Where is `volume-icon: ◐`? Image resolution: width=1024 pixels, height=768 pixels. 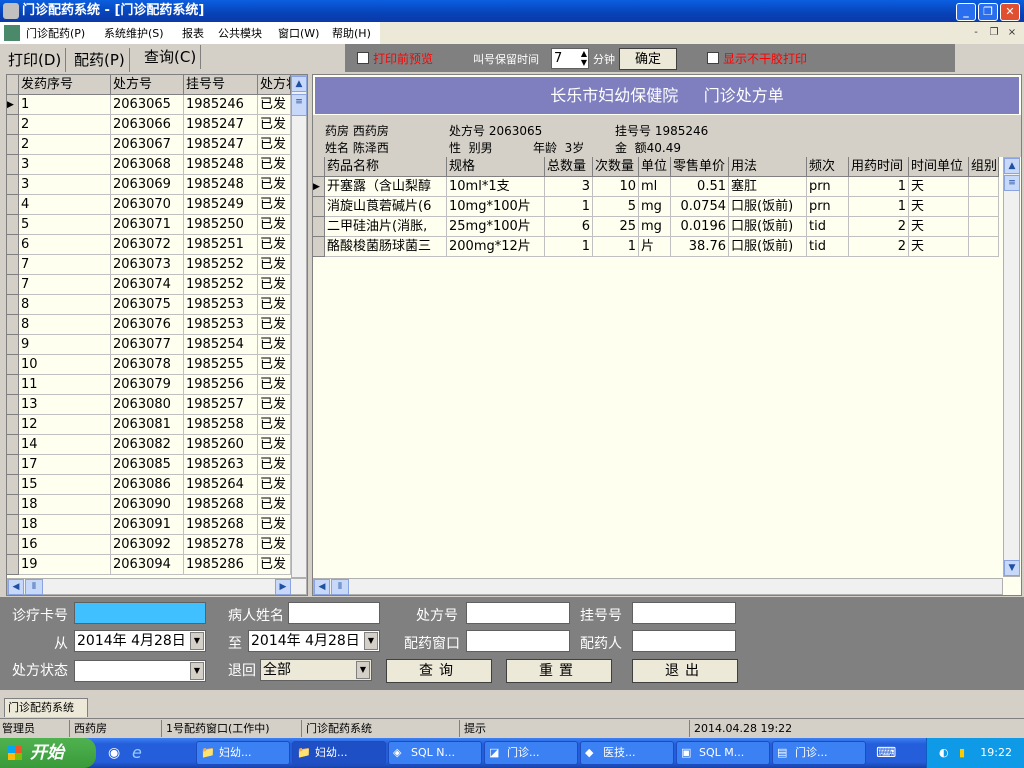 volume-icon: ◐ is located at coordinates (944, 753).